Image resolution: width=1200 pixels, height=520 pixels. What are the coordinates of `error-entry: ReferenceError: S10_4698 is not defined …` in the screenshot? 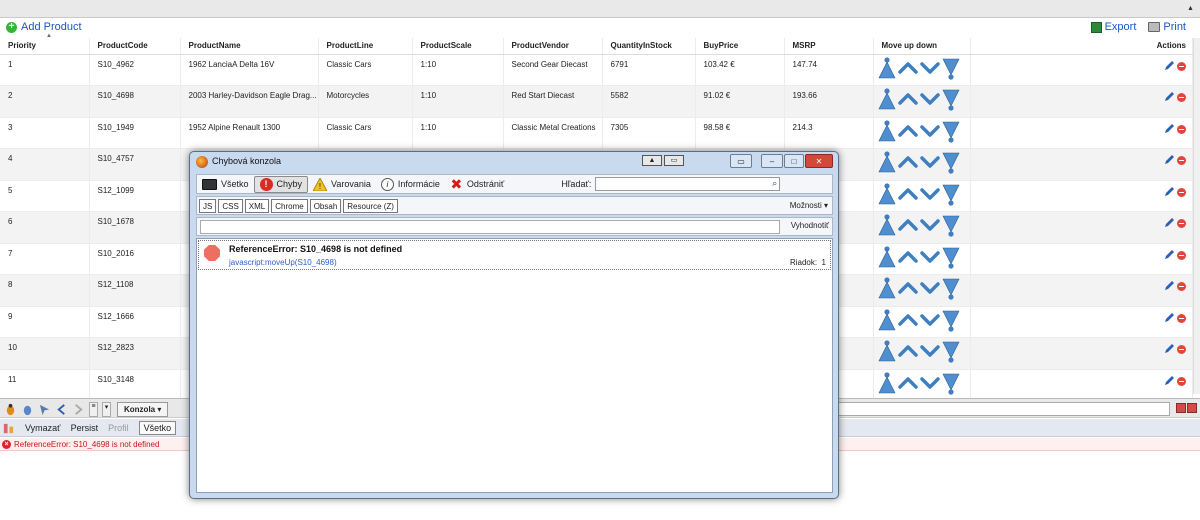 It's located at (514, 255).